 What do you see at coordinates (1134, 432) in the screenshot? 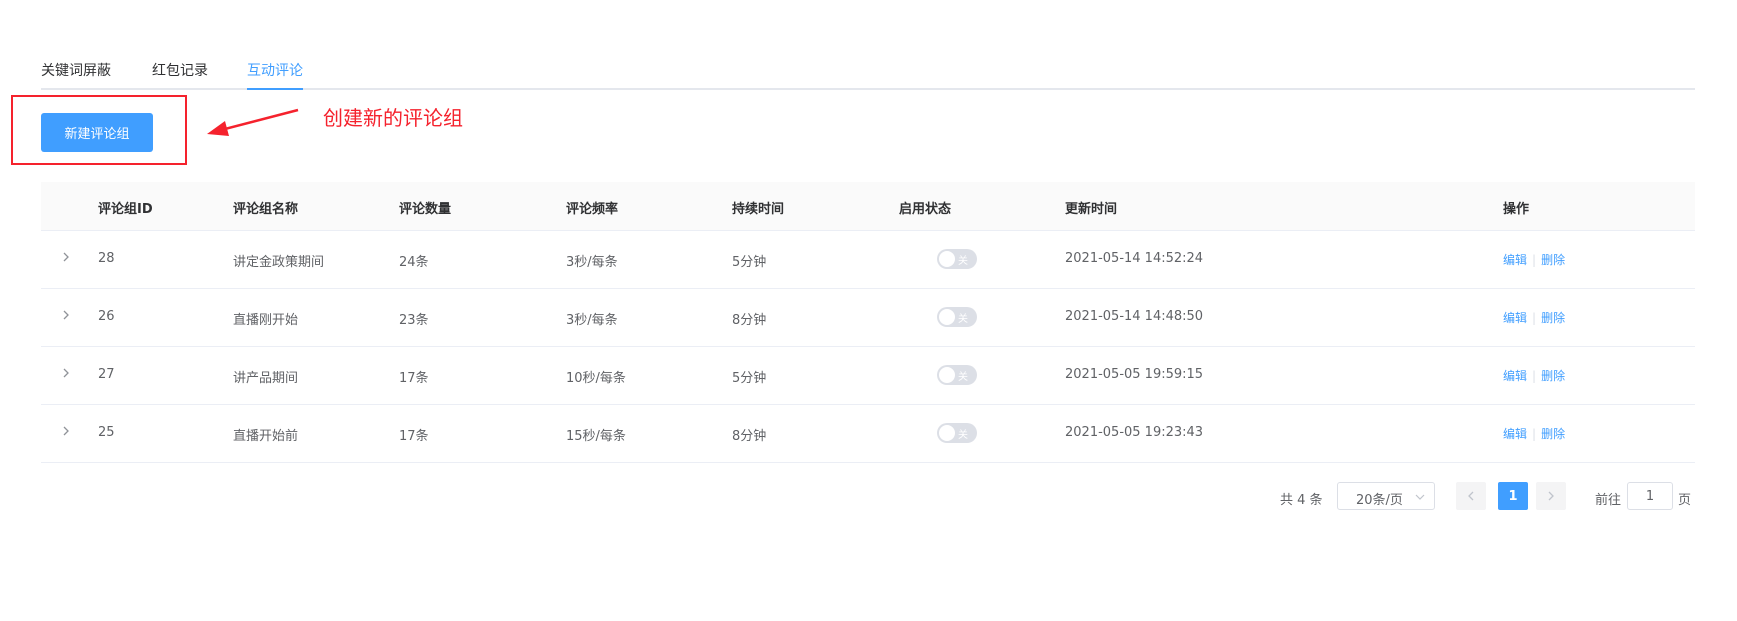
I see `cell-updated-time: 2021-05-05 19:23:43` at bounding box center [1134, 432].